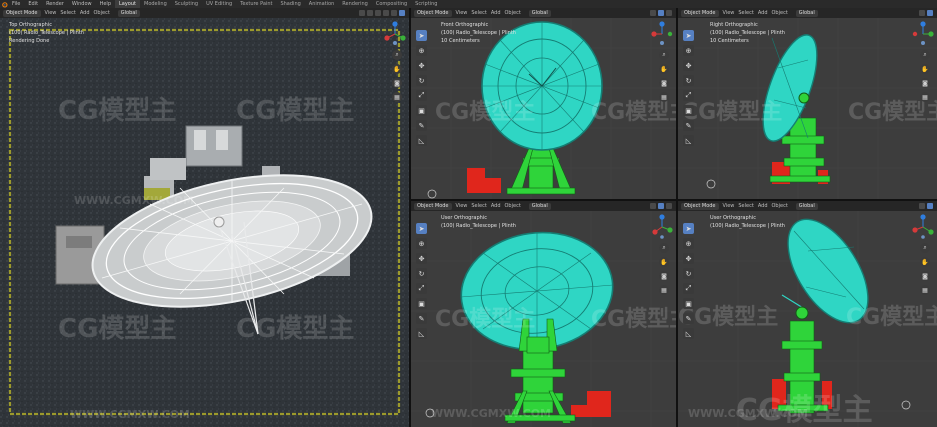 This screenshot has height=427, width=937. I want to click on rendered-shading-icon, so click(402, 13).